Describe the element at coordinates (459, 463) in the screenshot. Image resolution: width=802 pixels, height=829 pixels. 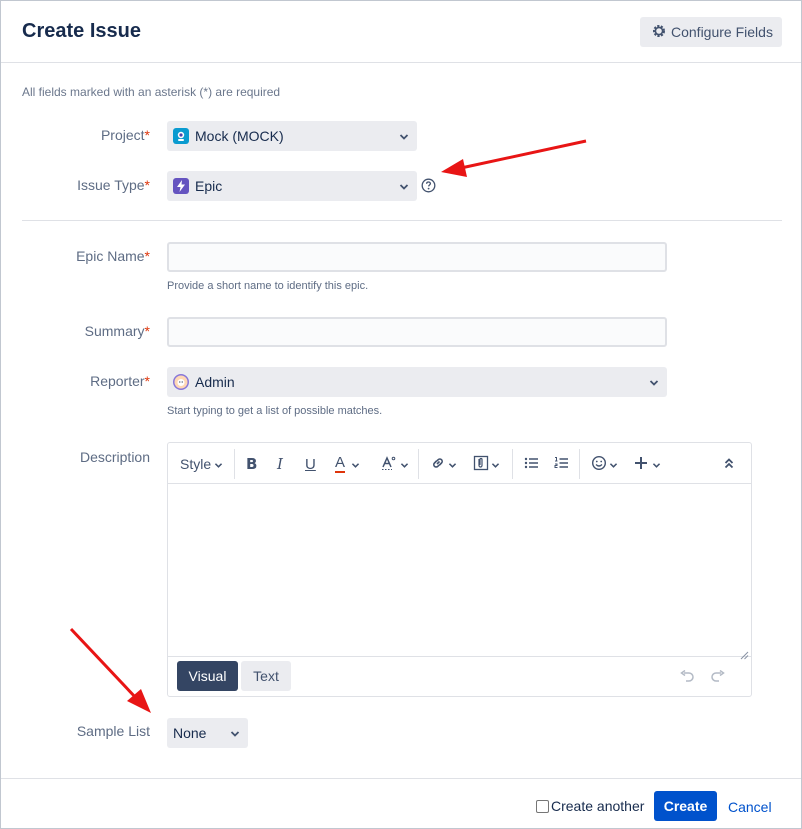
I see `editor-toolbar: Style B I U A` at that location.